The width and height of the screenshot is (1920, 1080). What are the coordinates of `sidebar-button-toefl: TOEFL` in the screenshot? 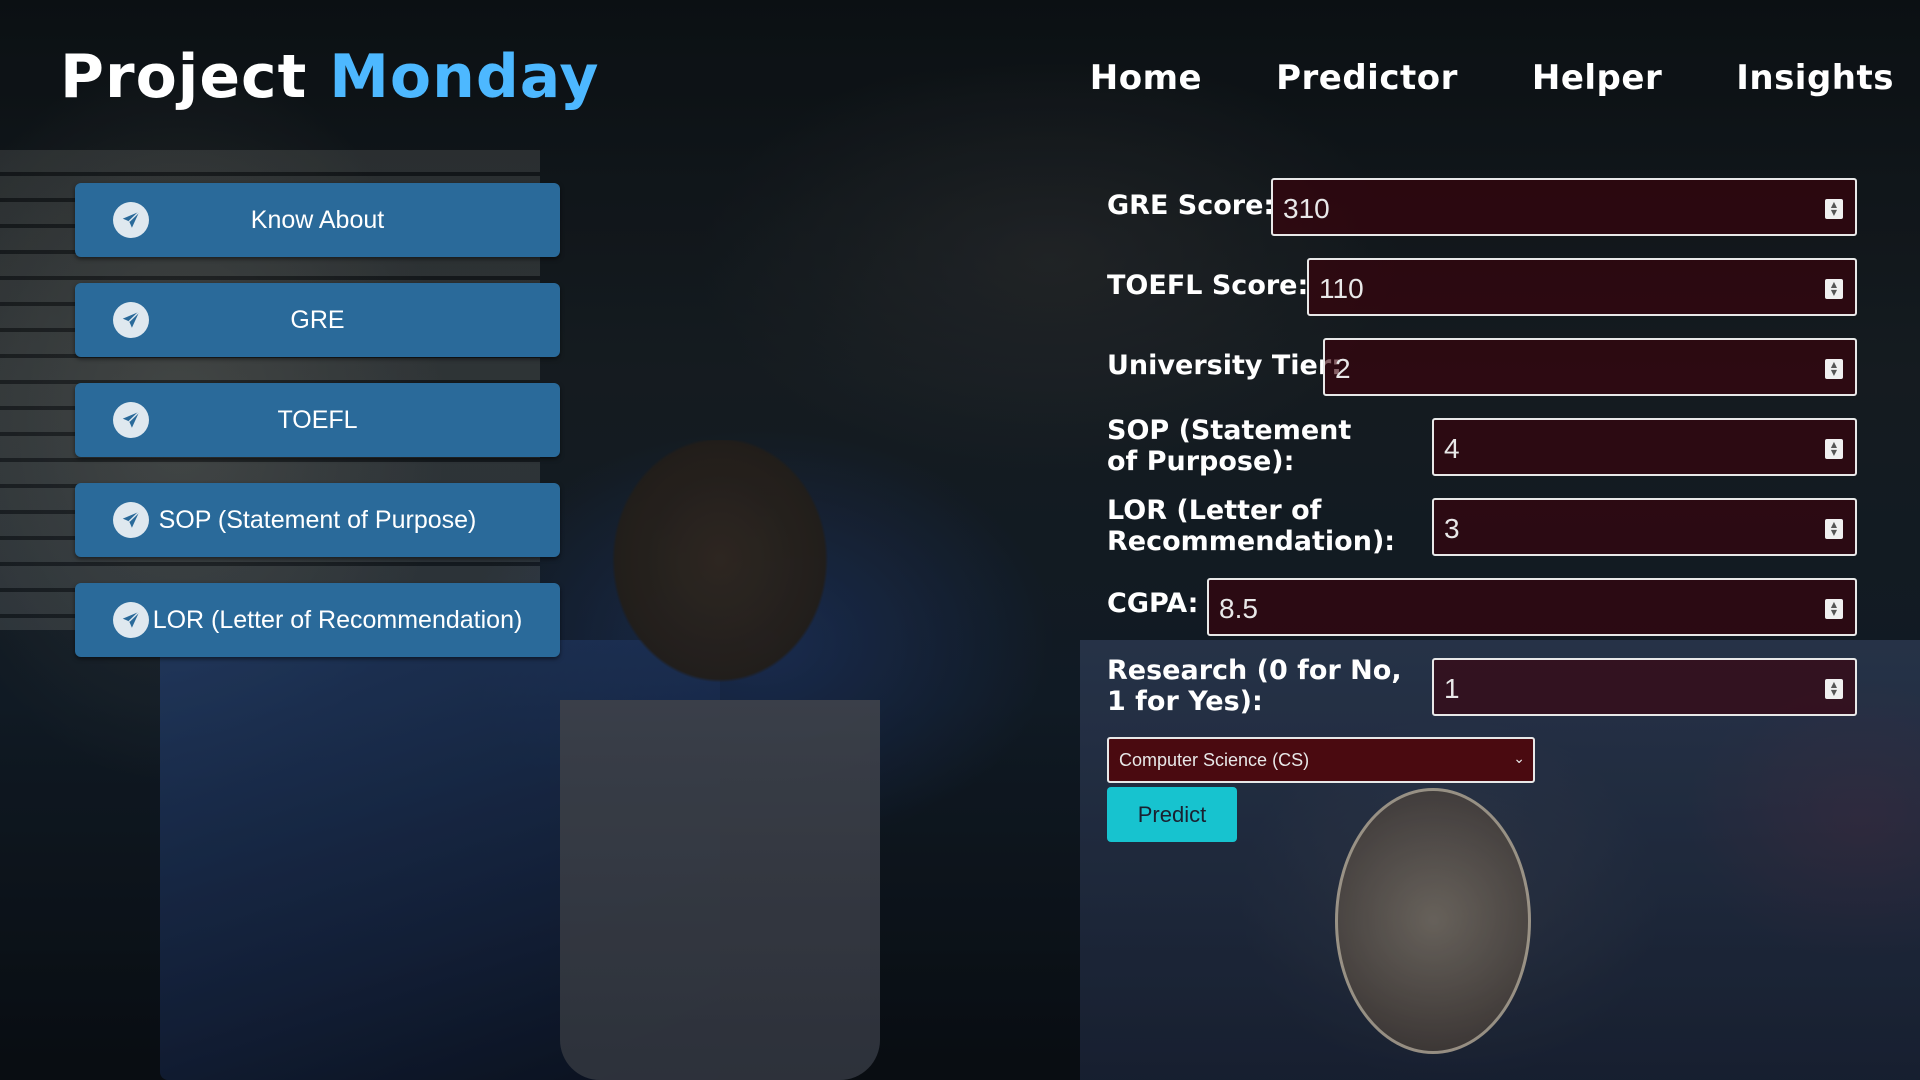 It's located at (317, 420).